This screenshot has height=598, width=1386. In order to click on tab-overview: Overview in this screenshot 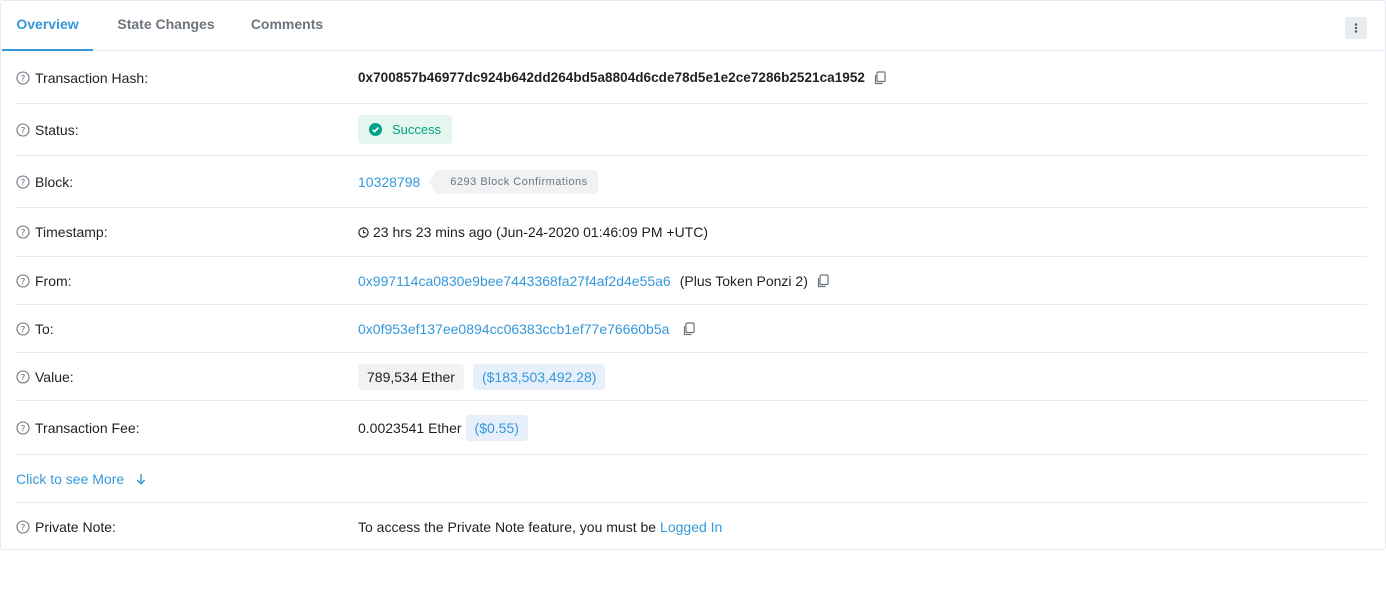, I will do `click(47, 26)`.